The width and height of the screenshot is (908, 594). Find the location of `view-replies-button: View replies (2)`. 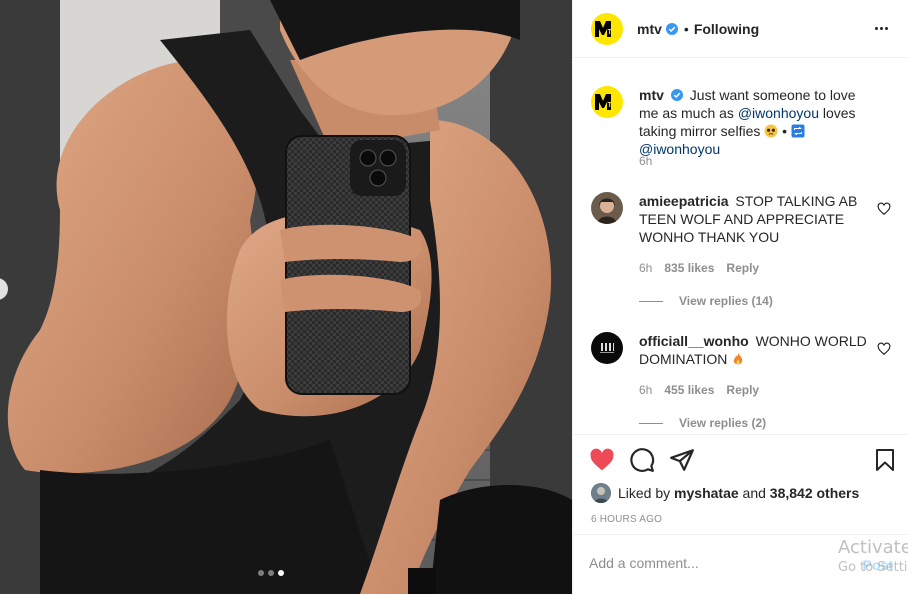

view-replies-button: View replies (2) is located at coordinates (702, 423).